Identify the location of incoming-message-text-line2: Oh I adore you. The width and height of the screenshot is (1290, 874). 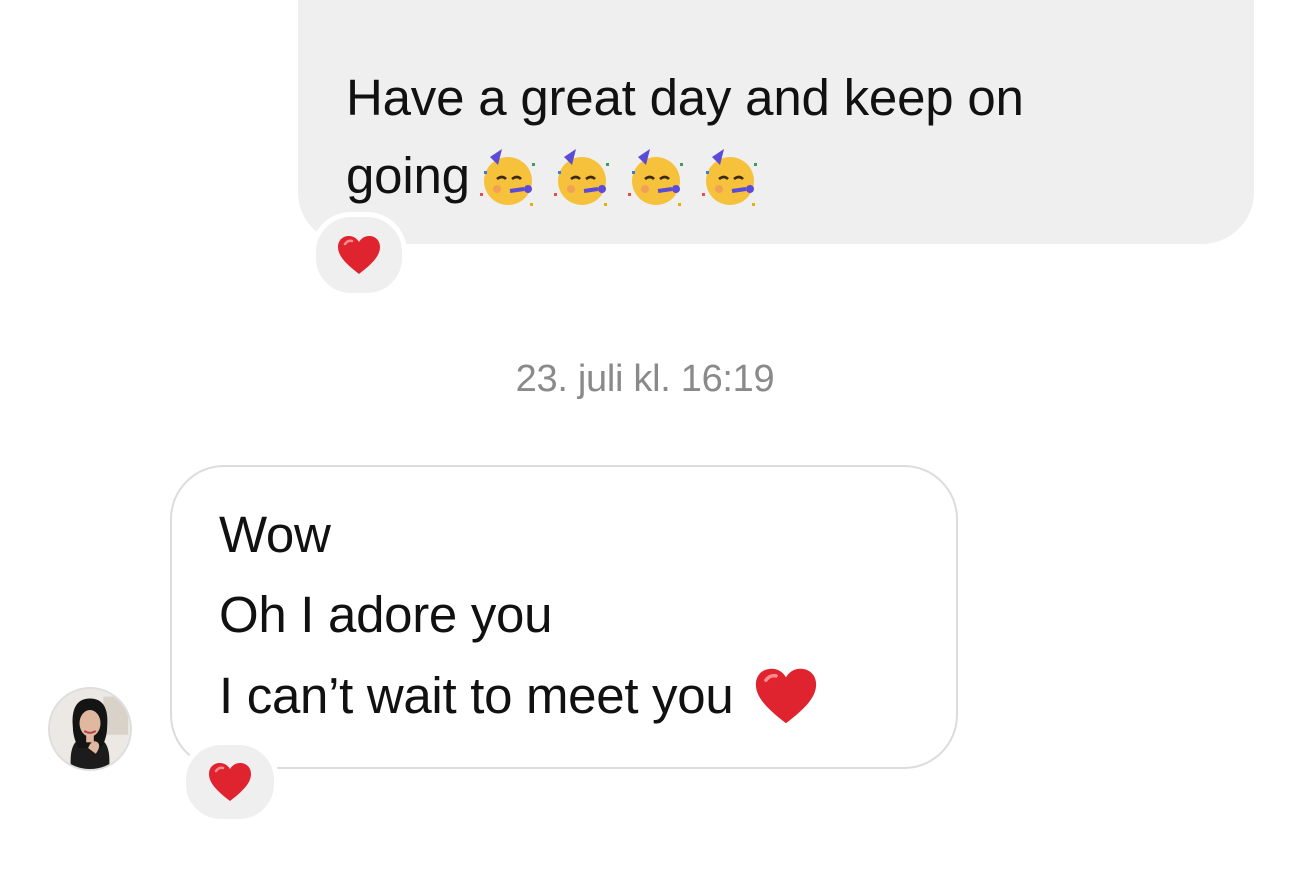
(386, 614).